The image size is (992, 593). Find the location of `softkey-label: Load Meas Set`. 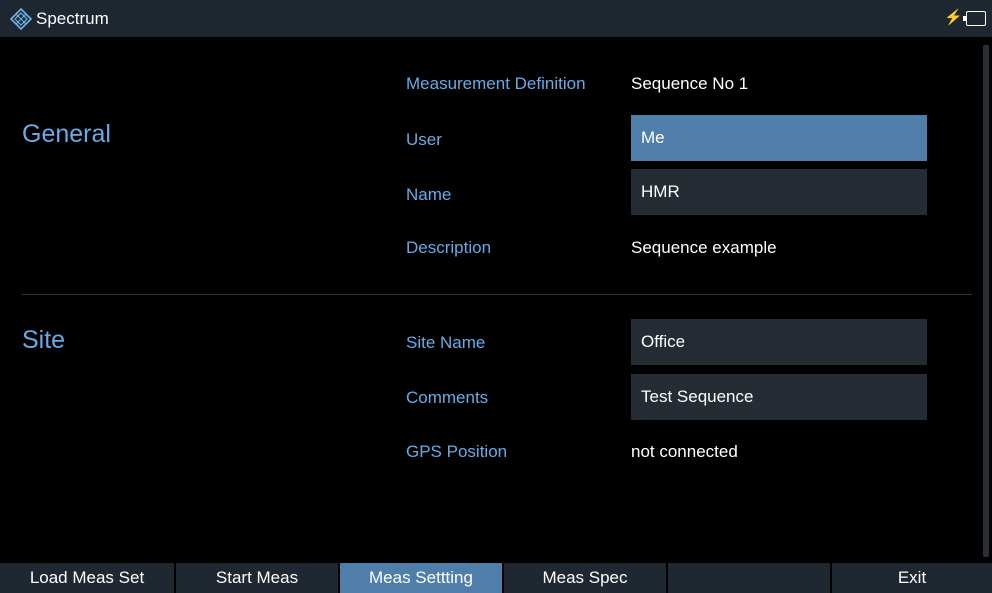

softkey-label: Load Meas Set is located at coordinates (87, 577).